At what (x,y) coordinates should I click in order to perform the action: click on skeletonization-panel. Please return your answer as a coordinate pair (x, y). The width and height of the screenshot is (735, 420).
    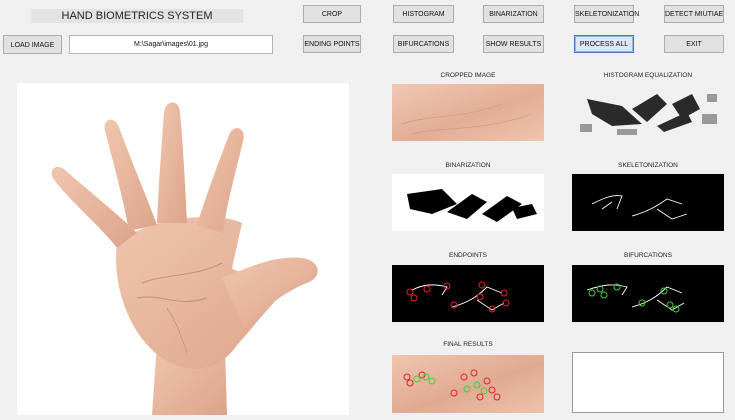
    Looking at the image, I should click on (648, 202).